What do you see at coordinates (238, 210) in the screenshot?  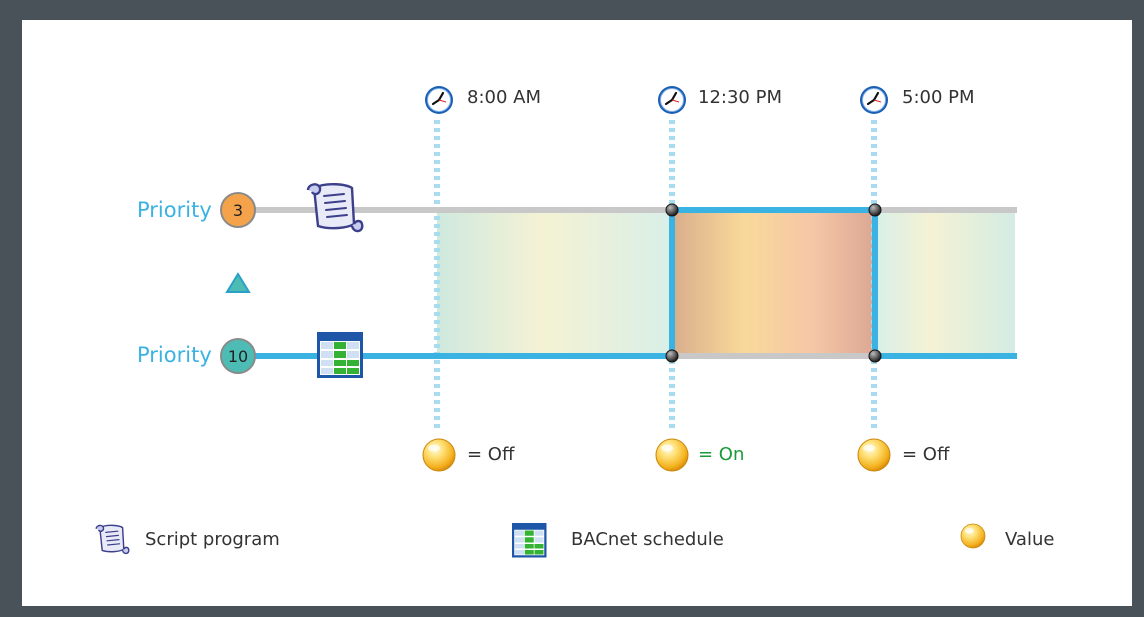 I see `priority-3-number: 3` at bounding box center [238, 210].